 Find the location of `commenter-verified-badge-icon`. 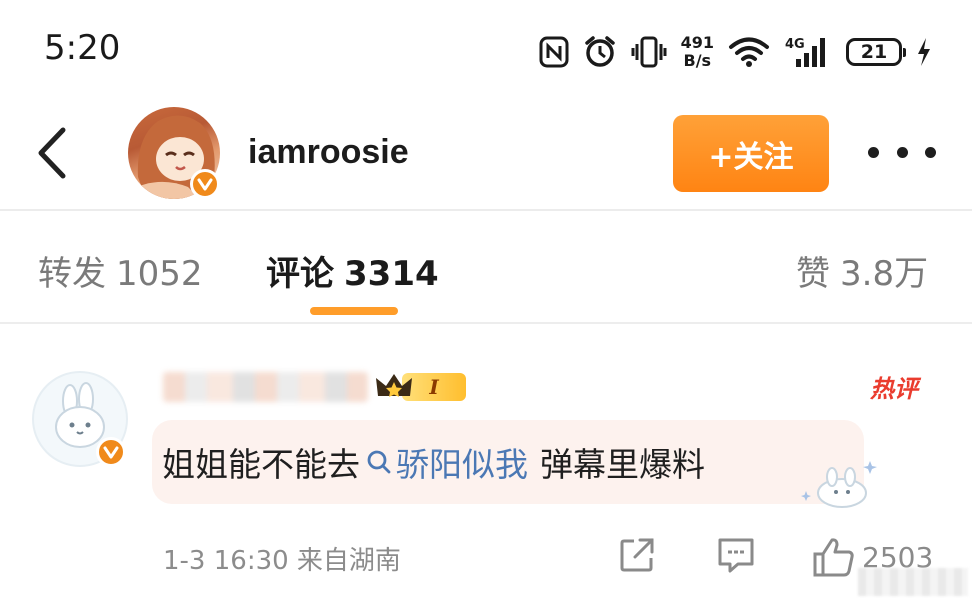

commenter-verified-badge-icon is located at coordinates (111, 452).